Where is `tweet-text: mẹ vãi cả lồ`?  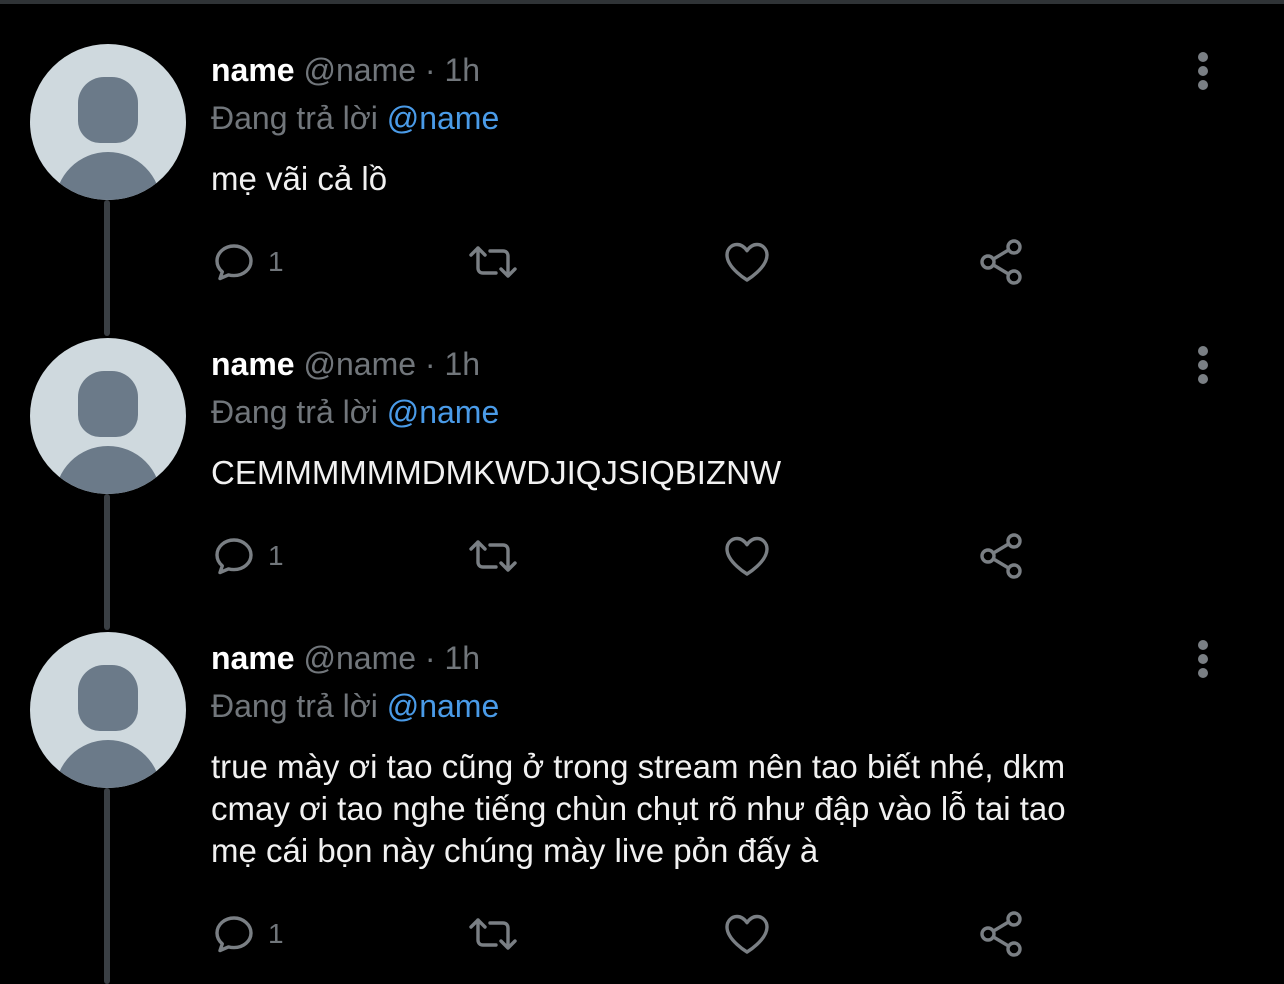
tweet-text: mẹ vãi cả lồ is located at coordinates (711, 179).